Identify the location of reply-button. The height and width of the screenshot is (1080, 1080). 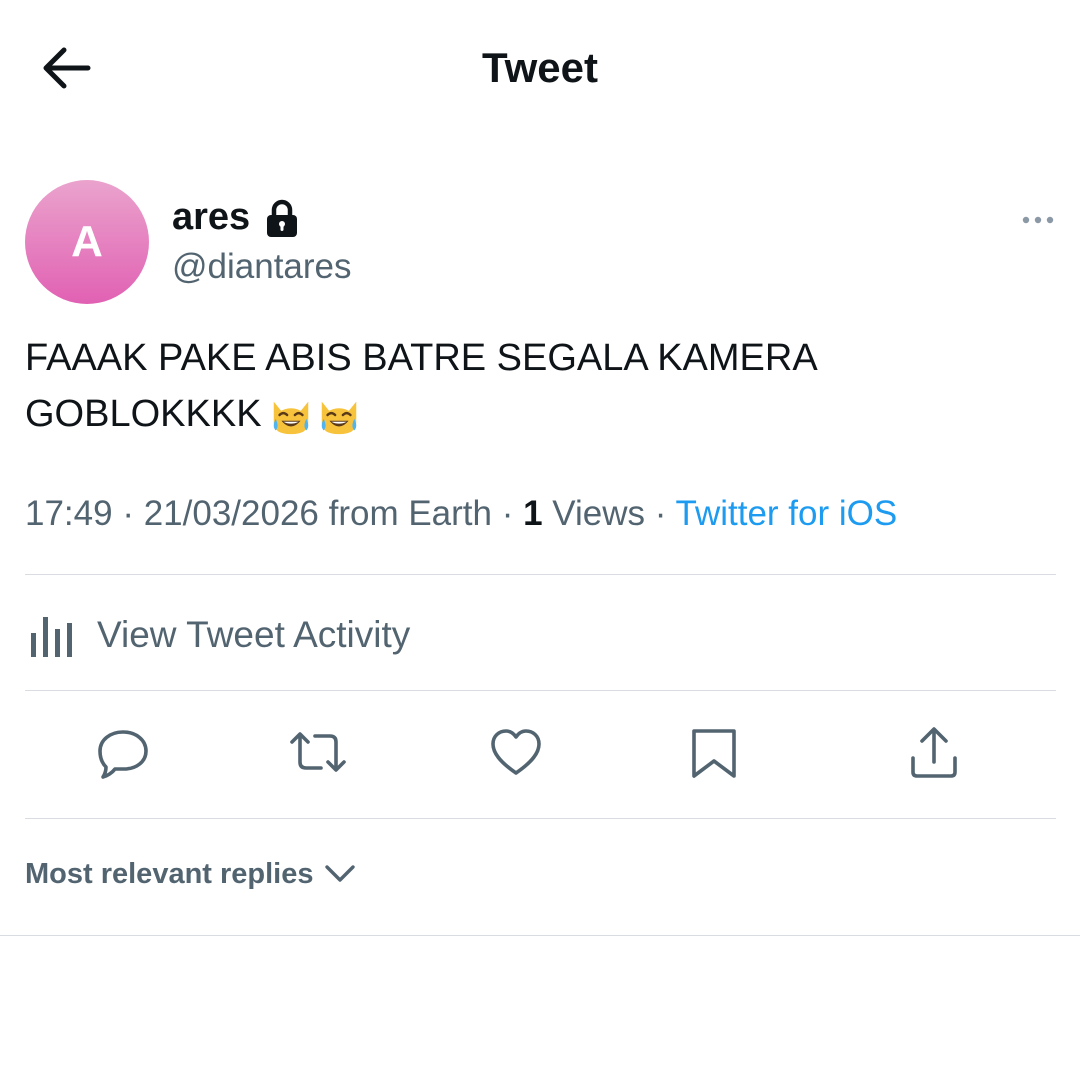
(123, 752).